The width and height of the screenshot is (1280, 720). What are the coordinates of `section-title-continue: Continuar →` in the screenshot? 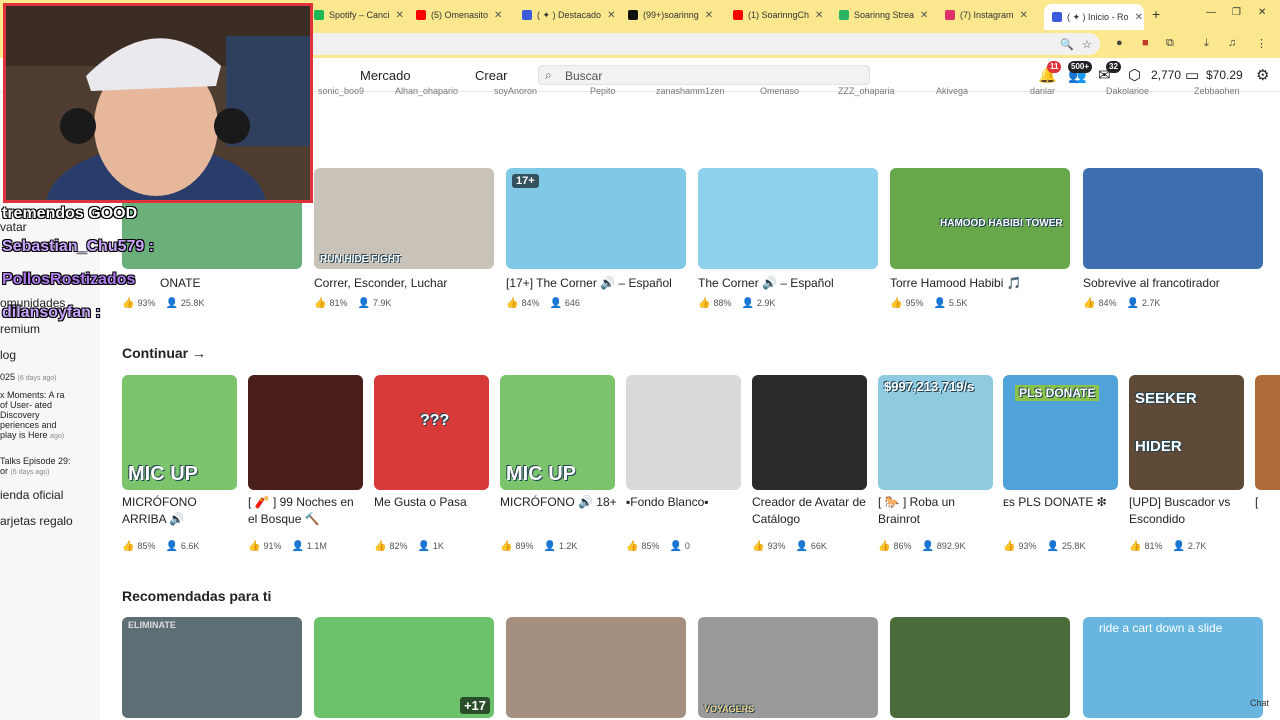 It's located at (164, 353).